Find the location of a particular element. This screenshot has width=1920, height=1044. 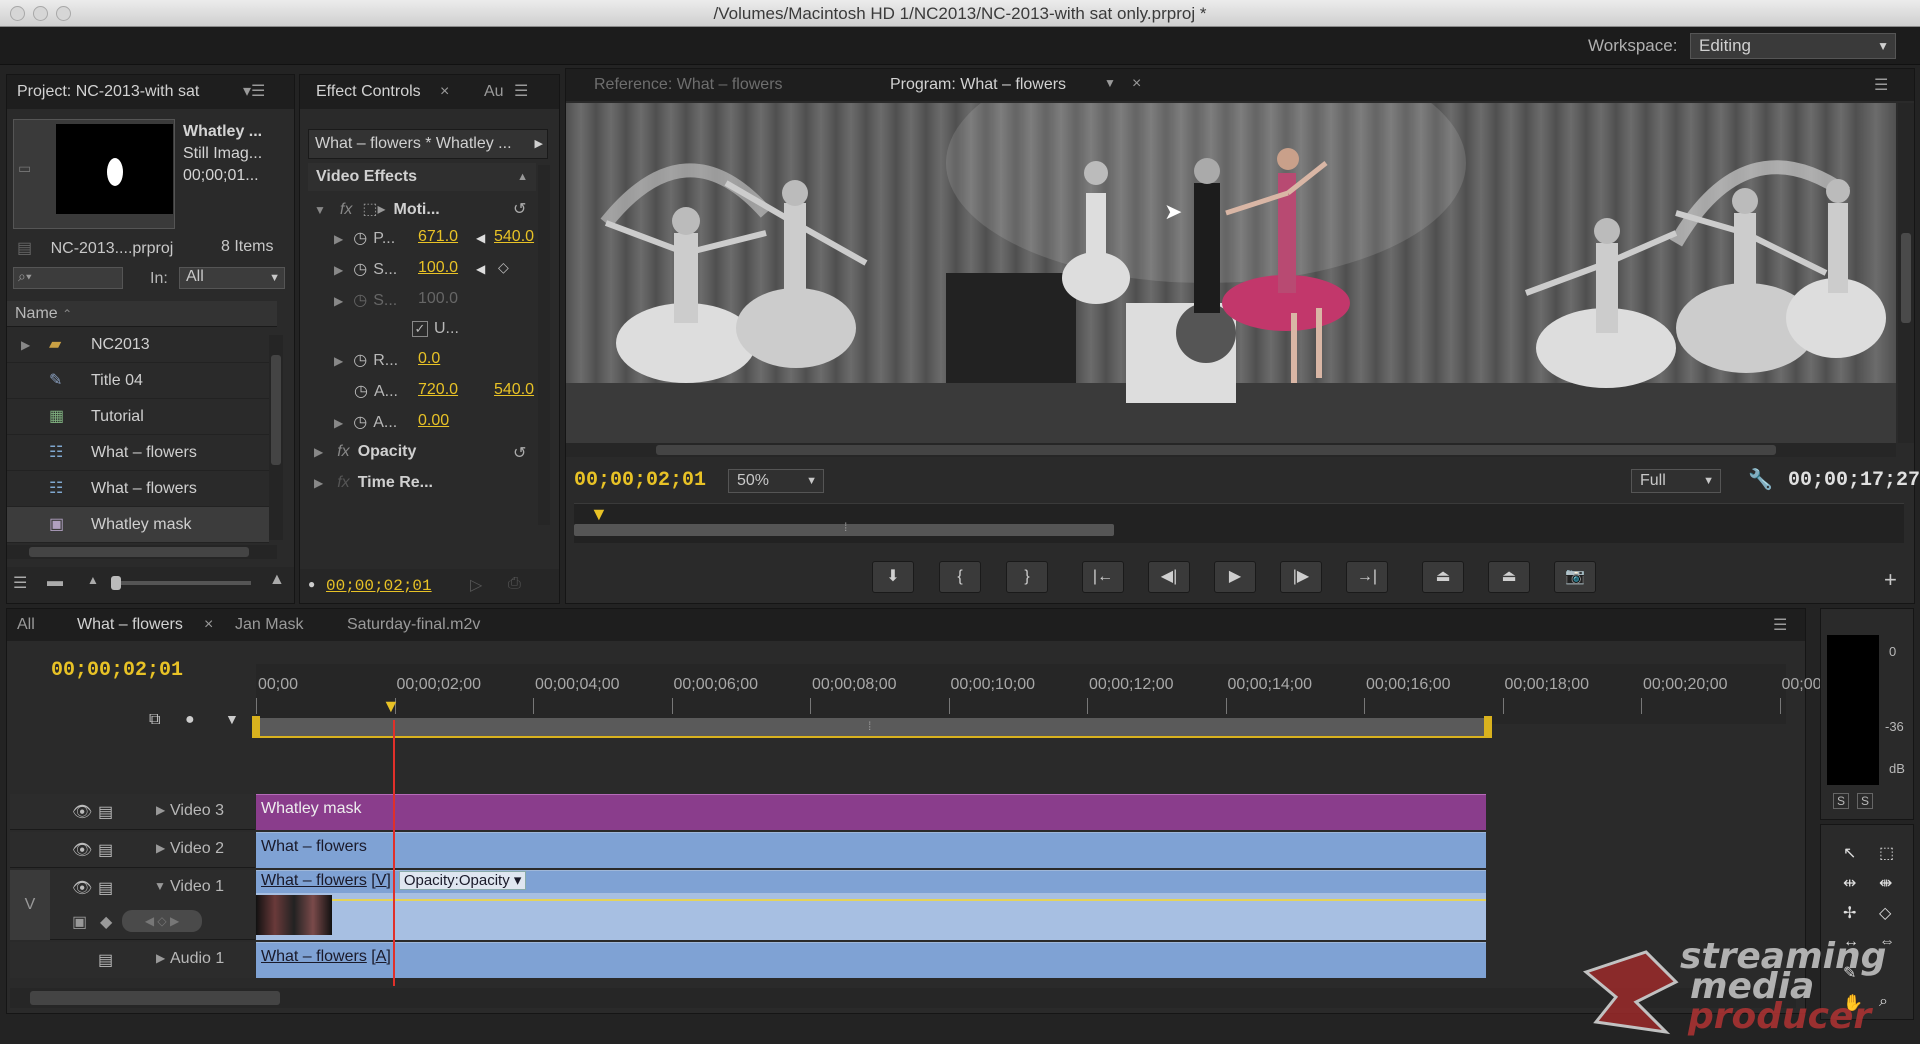

project-item: ▶ ▰ NC2013 is located at coordinates (138, 345).